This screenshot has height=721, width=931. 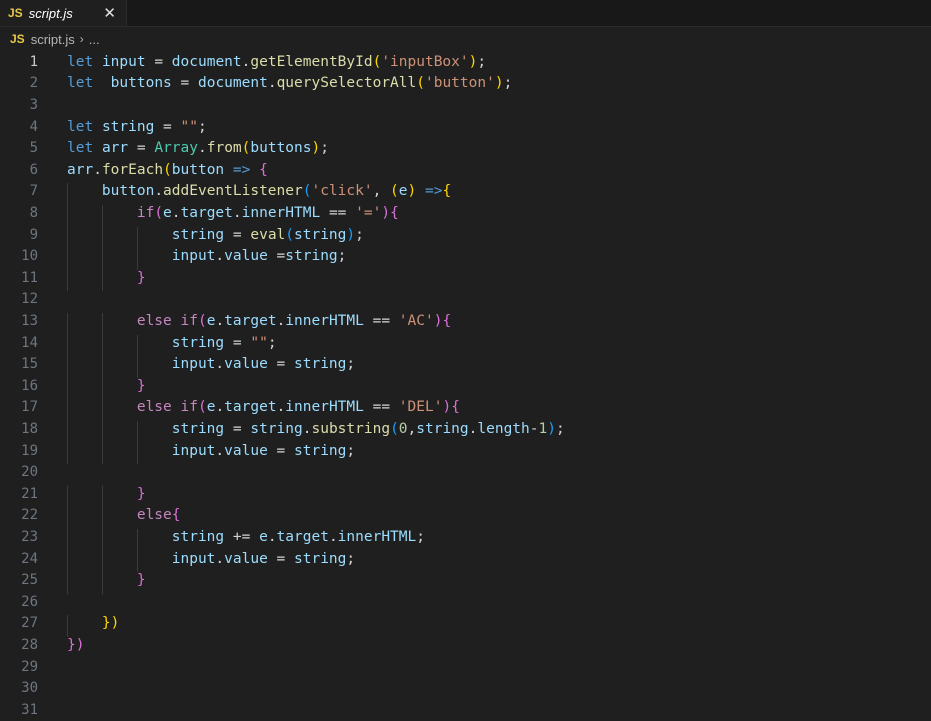 I want to click on breadcrumb-file: script.js, so click(x=53, y=39).